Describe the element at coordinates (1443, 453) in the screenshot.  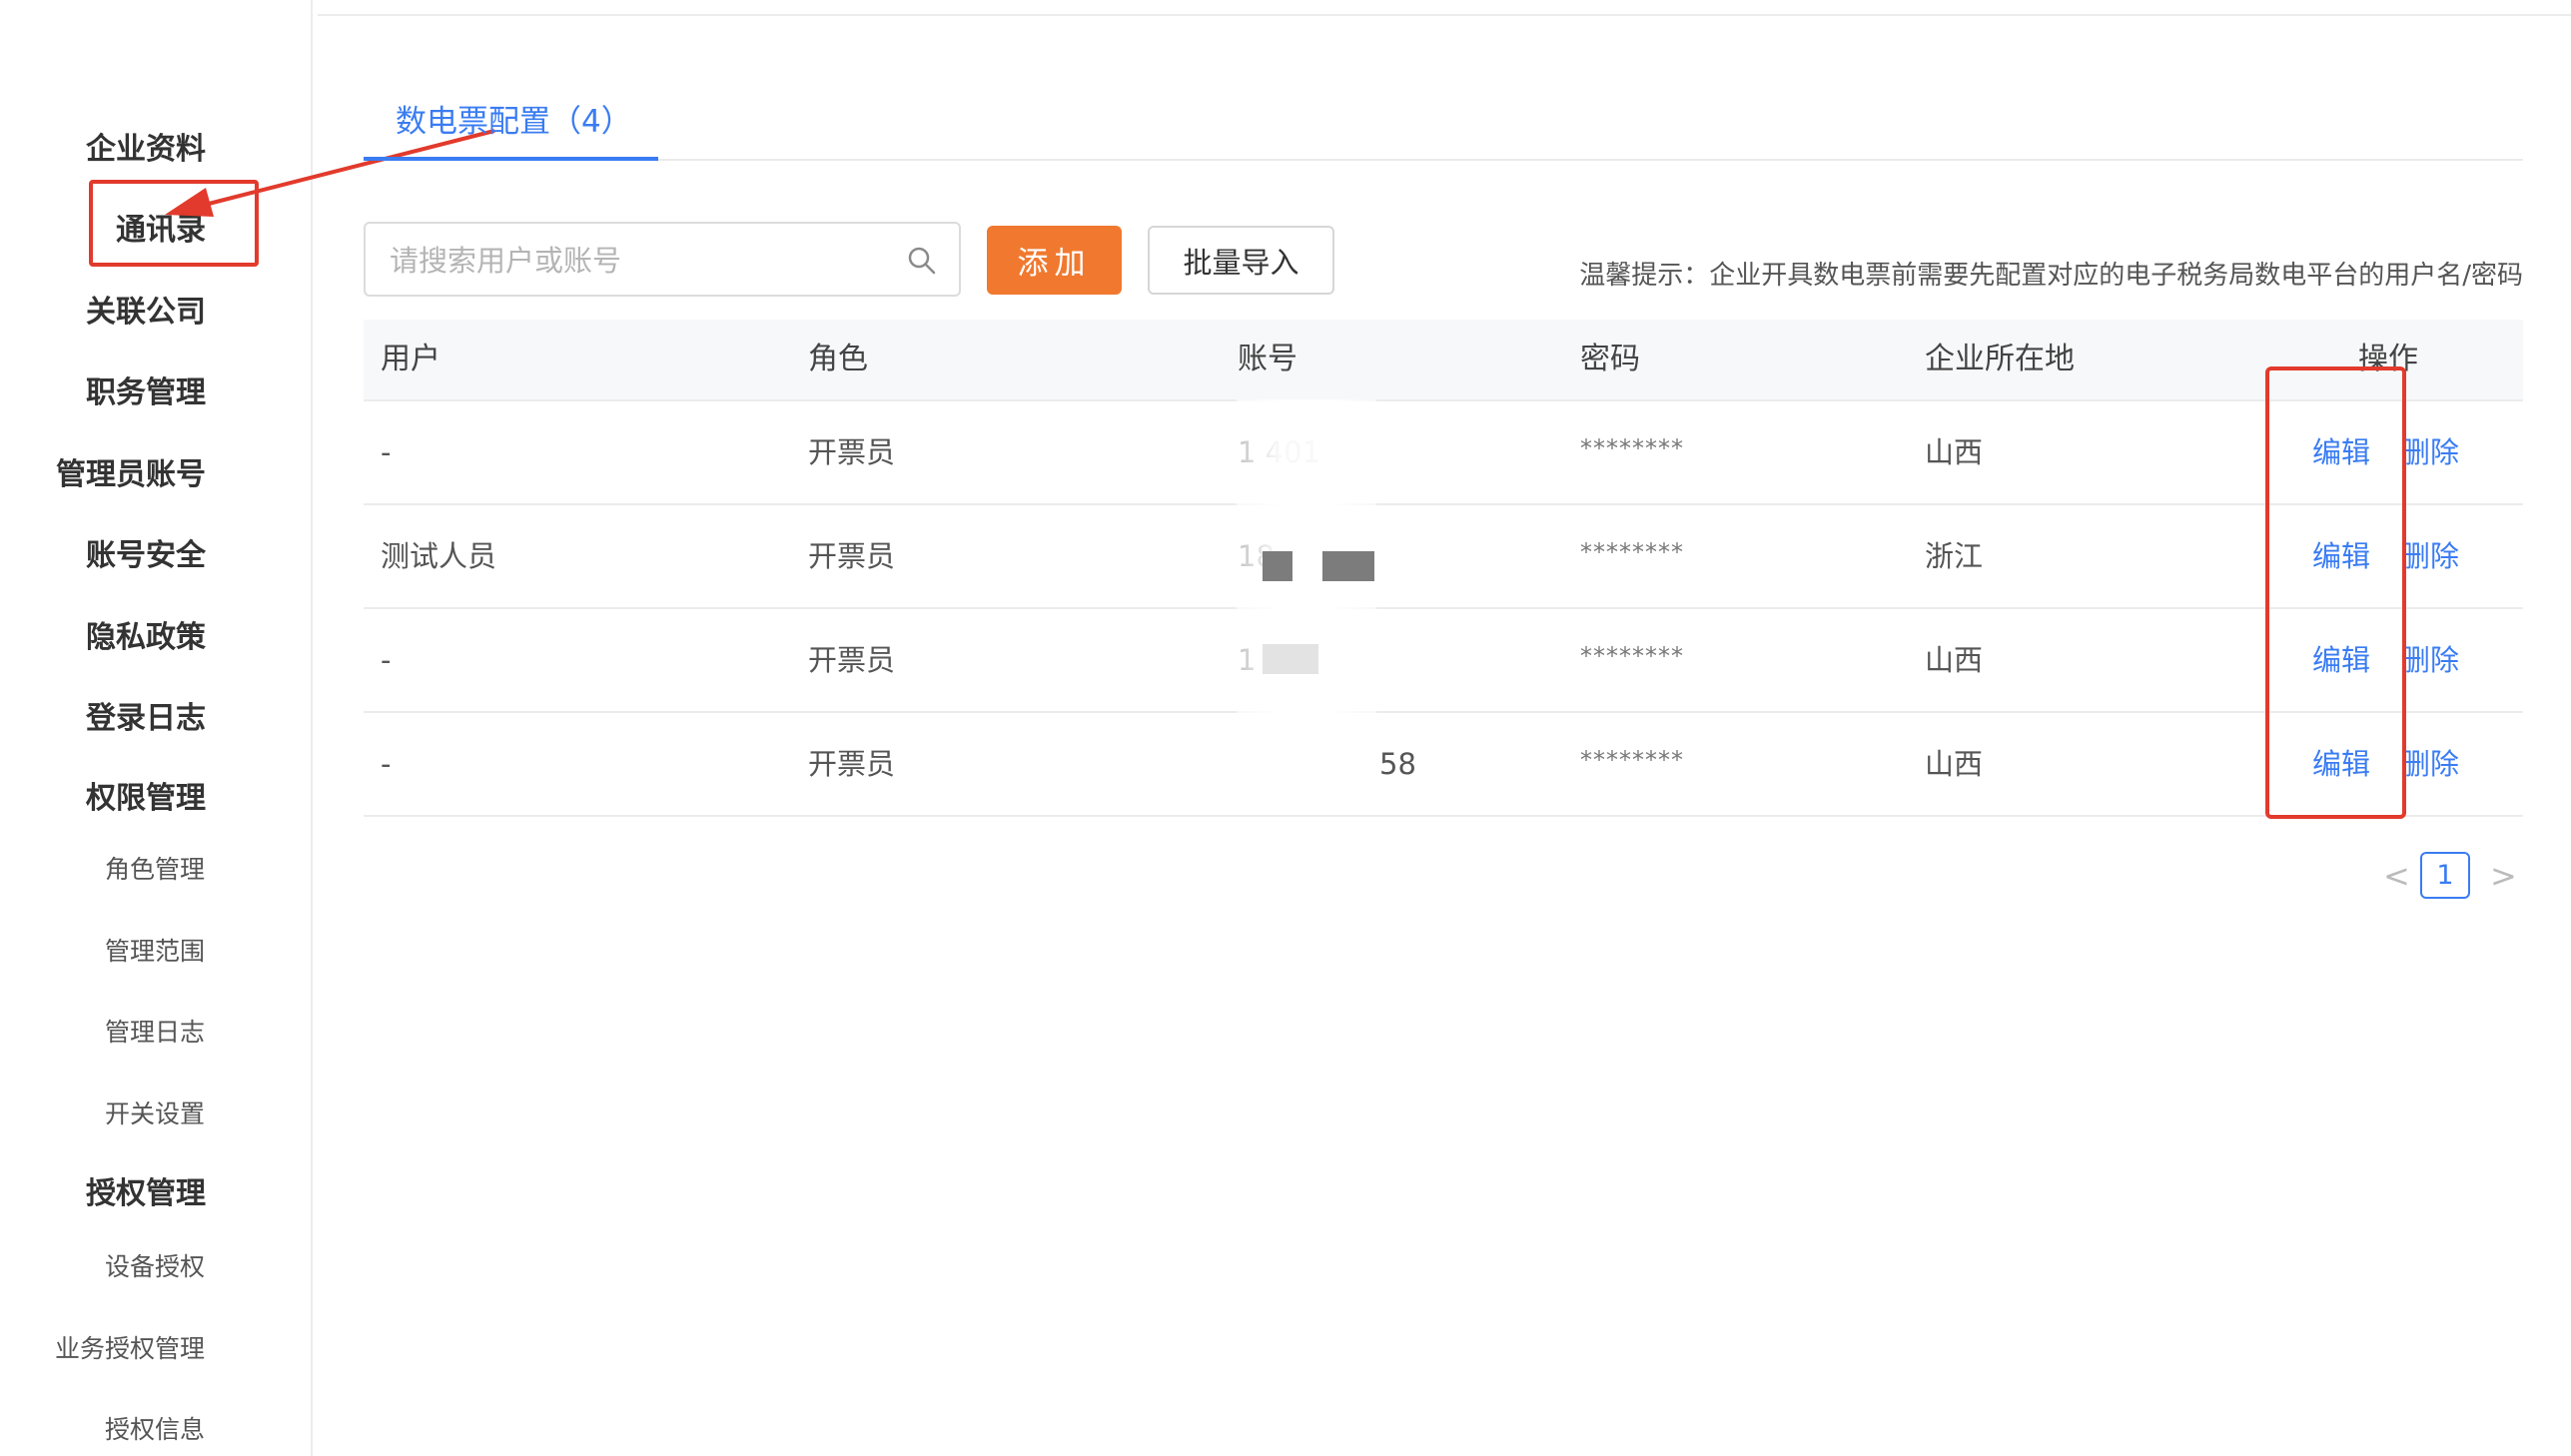
I see `table-row: - 开票员 1 401 ******** 山西 编辑 删除` at that location.